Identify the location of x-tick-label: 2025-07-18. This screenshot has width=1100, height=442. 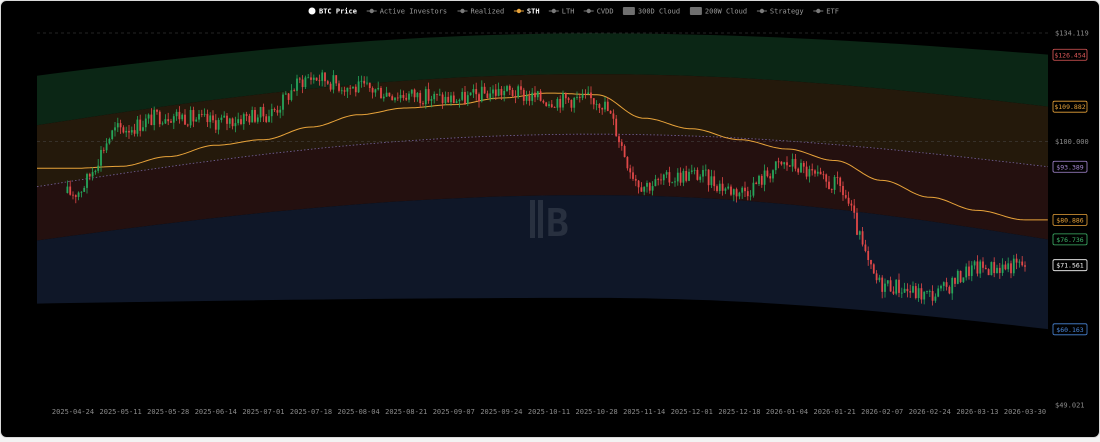
(311, 412).